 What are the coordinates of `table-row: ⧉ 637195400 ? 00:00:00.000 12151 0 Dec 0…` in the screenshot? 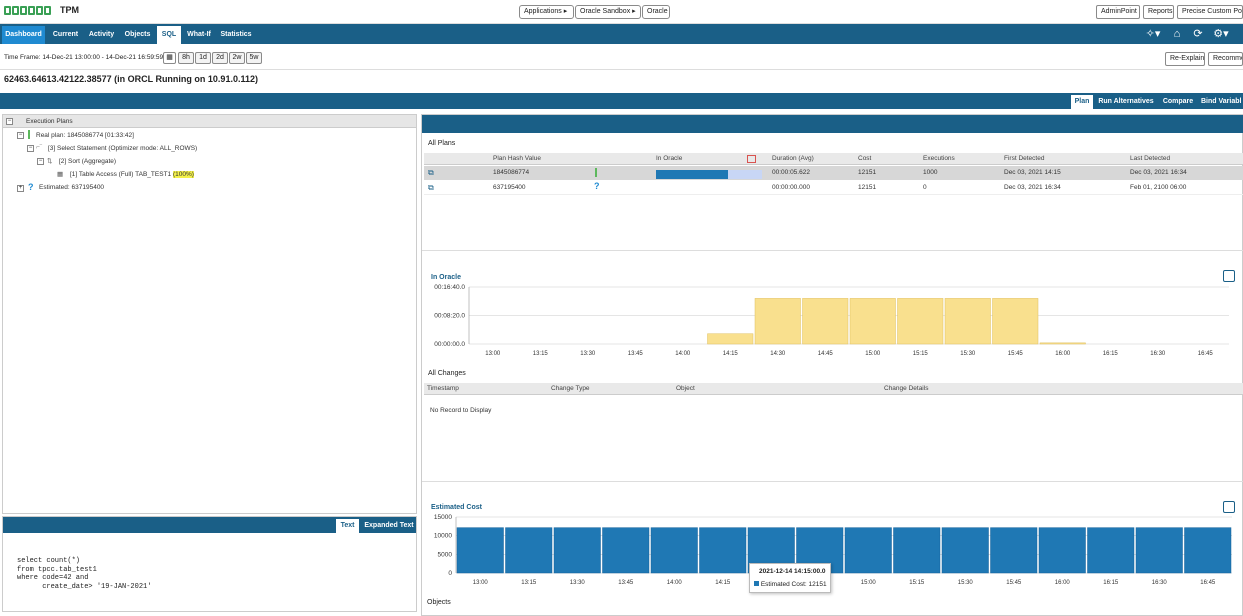 It's located at (833, 188).